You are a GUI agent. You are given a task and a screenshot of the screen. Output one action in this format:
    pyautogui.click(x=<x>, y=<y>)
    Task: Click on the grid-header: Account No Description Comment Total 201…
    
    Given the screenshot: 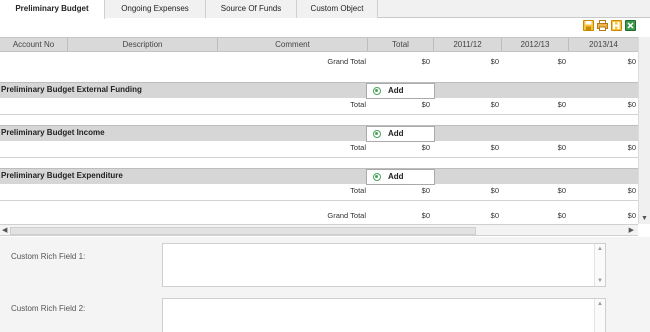 What is the action you would take?
    pyautogui.click(x=319, y=44)
    